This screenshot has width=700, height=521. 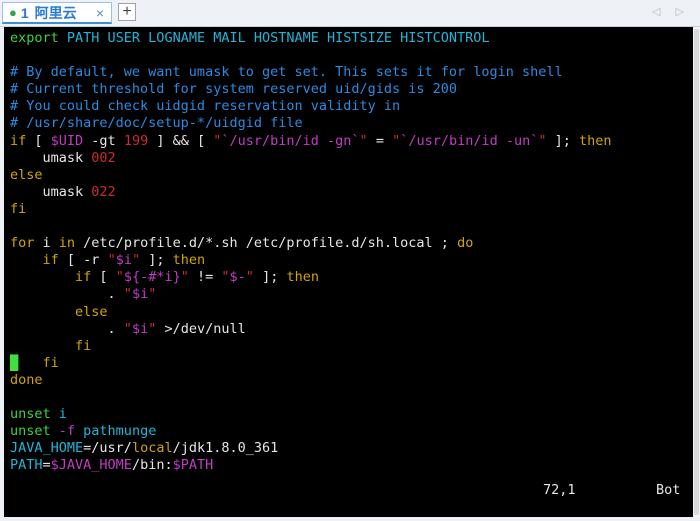 What do you see at coordinates (127, 12) in the screenshot?
I see `new-tab-button: +` at bounding box center [127, 12].